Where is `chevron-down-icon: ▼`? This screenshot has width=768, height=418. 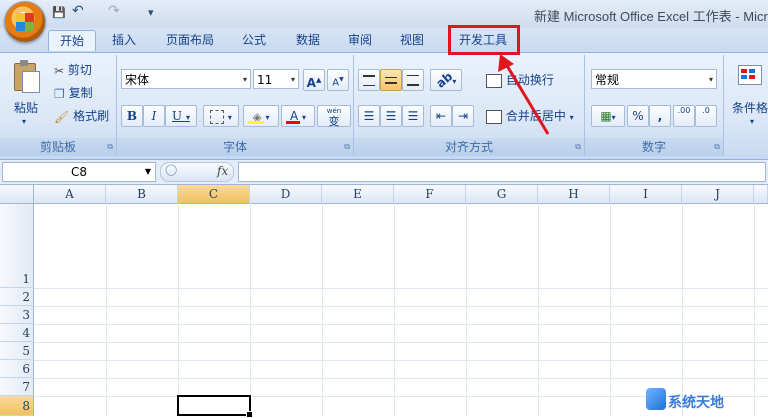 chevron-down-icon: ▼ is located at coordinates (147, 171).